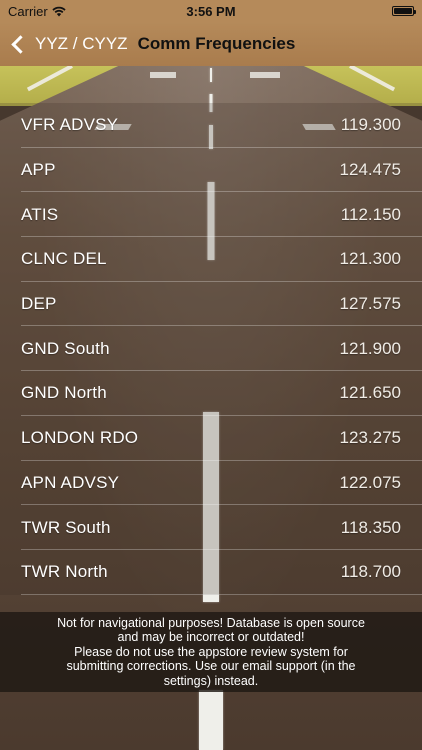  I want to click on frequency-name: ATIS, so click(40, 214).